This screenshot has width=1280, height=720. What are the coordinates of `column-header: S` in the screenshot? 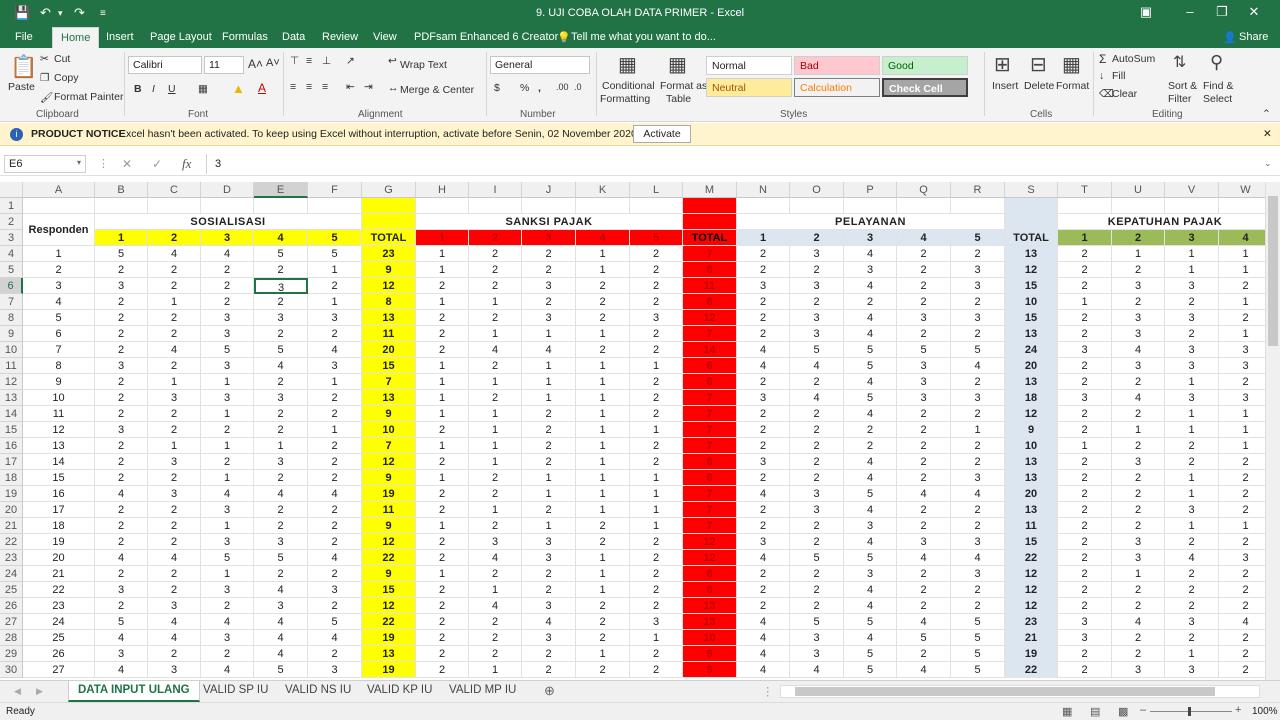 It's located at (1031, 190).